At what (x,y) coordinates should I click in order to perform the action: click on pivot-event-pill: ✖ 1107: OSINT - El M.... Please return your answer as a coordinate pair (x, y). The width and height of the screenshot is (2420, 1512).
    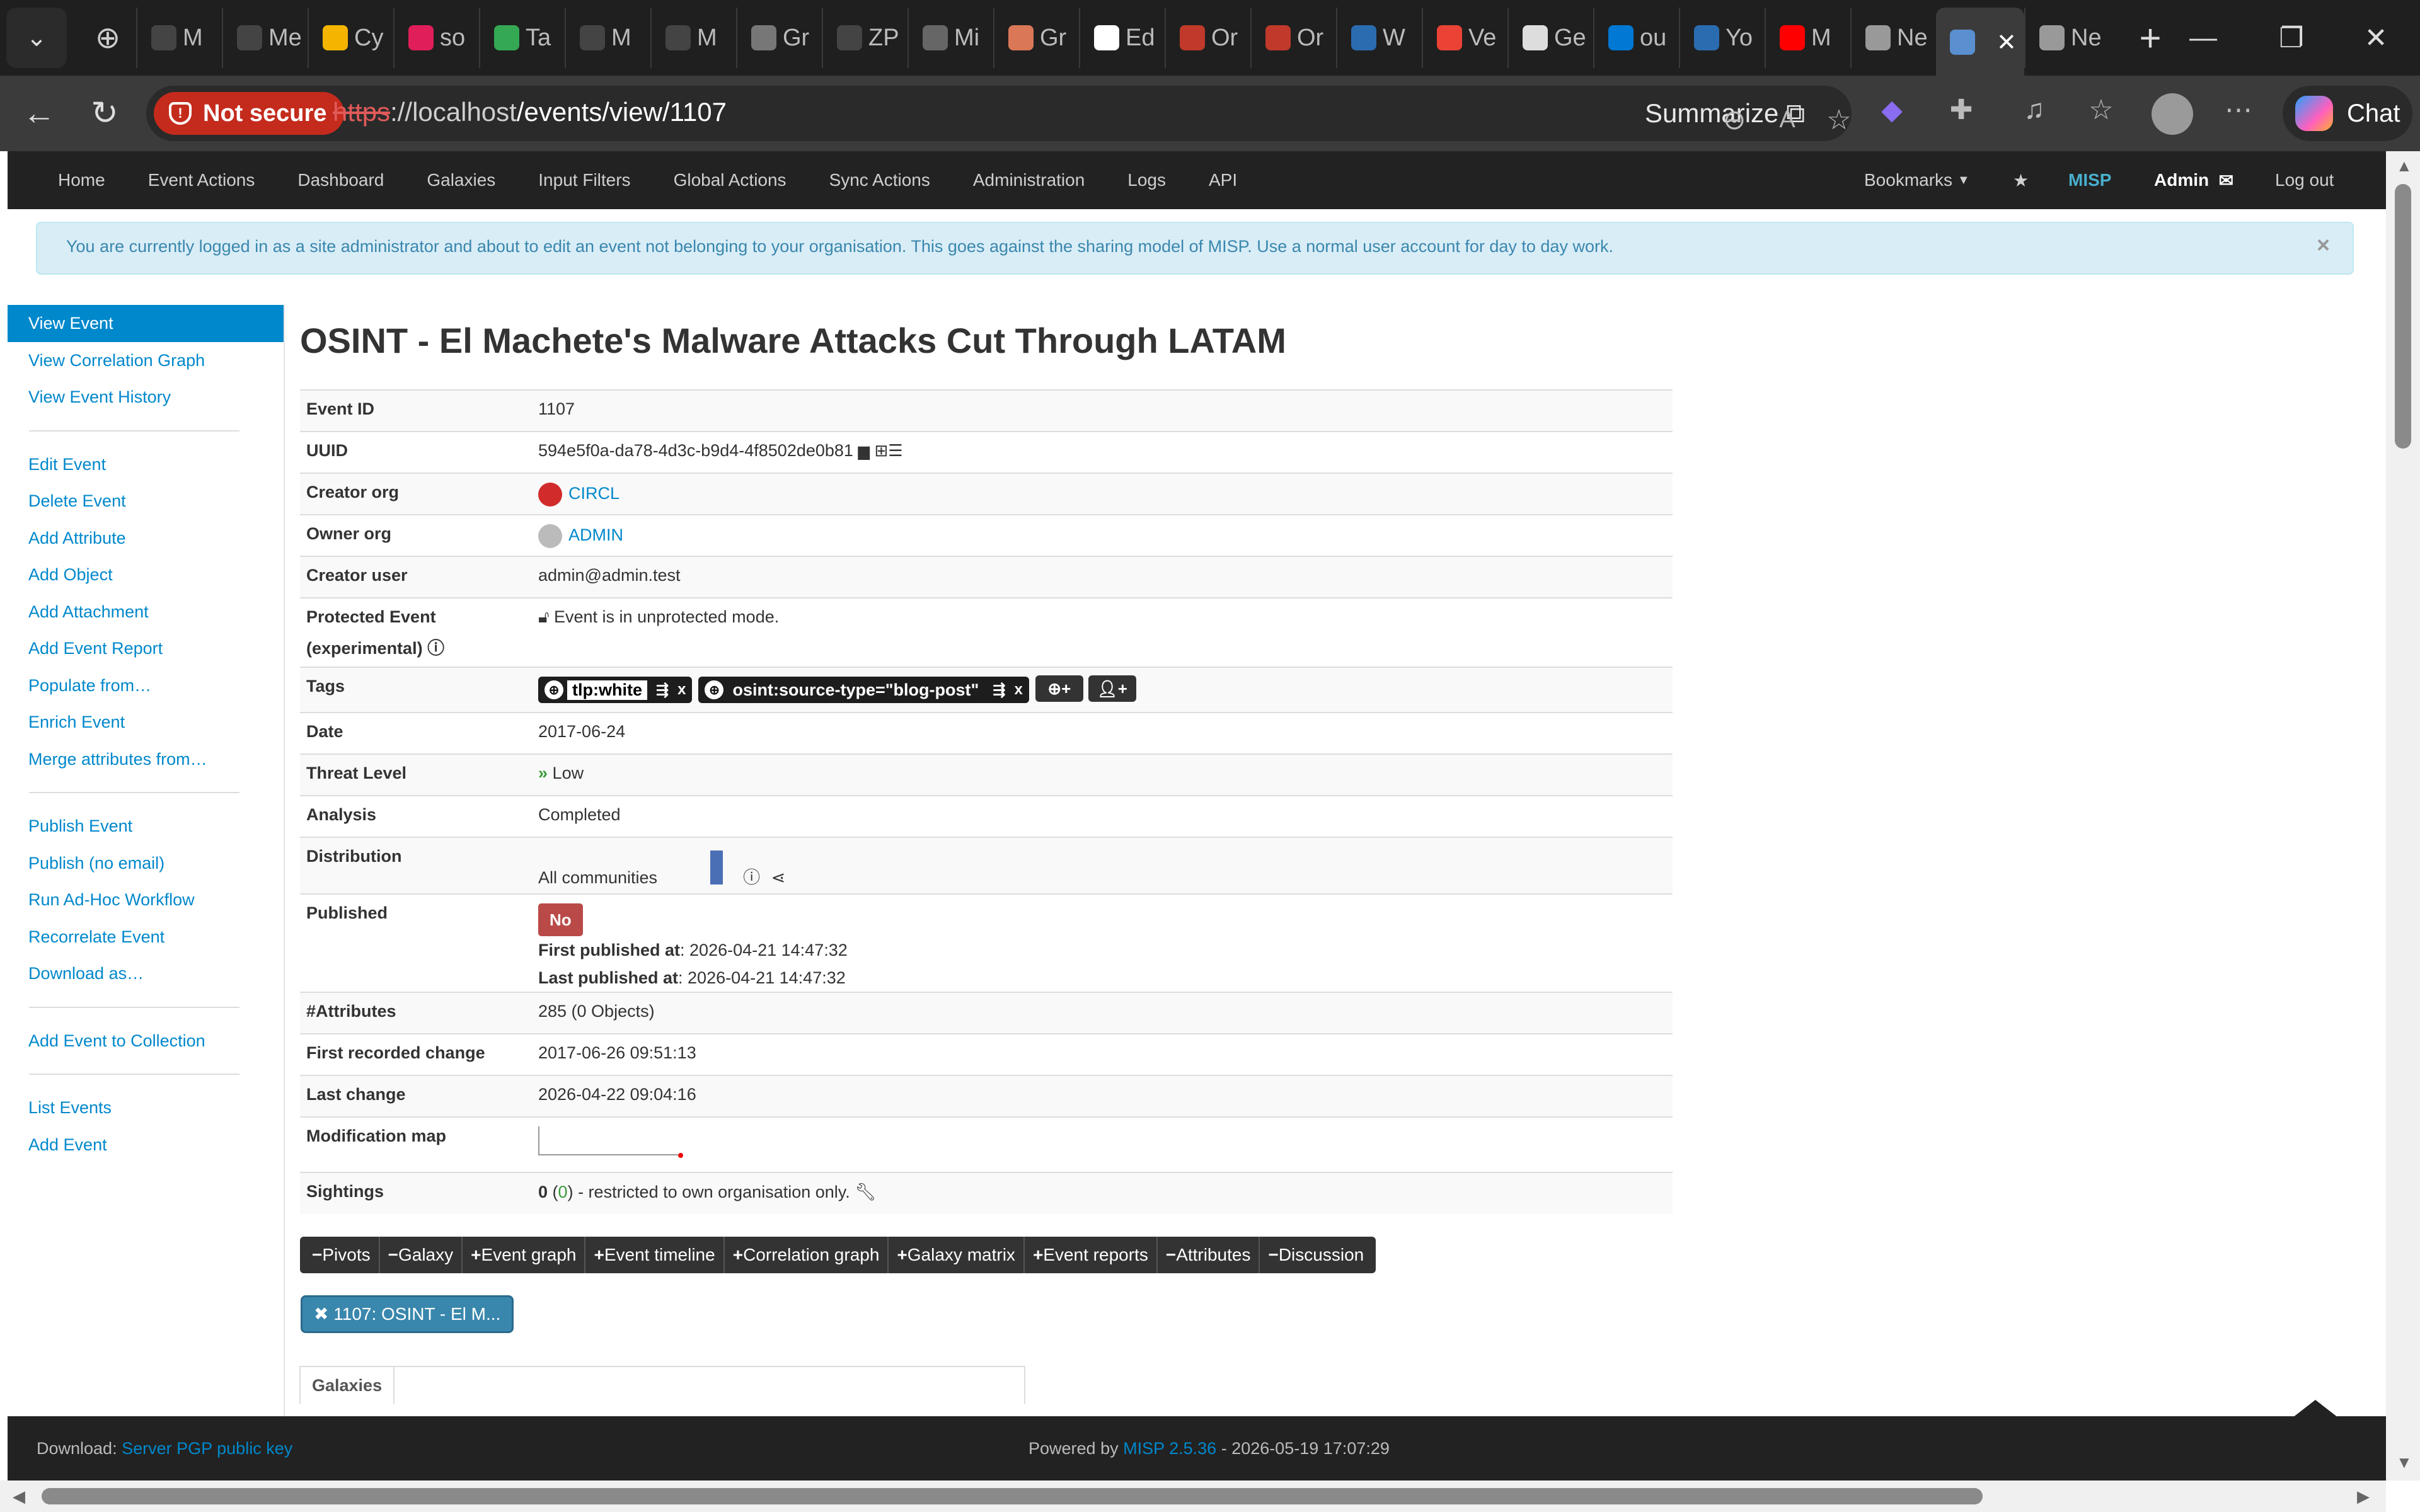
    Looking at the image, I should click on (407, 1314).